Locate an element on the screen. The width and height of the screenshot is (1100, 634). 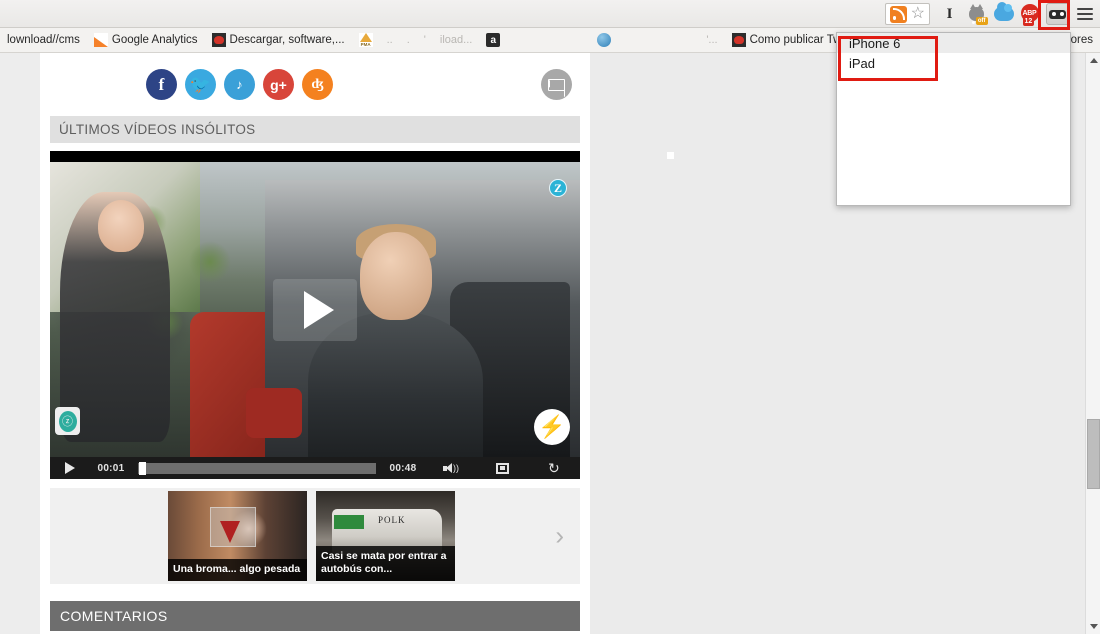
duration-label: 00:48 is located at coordinates (403, 468).